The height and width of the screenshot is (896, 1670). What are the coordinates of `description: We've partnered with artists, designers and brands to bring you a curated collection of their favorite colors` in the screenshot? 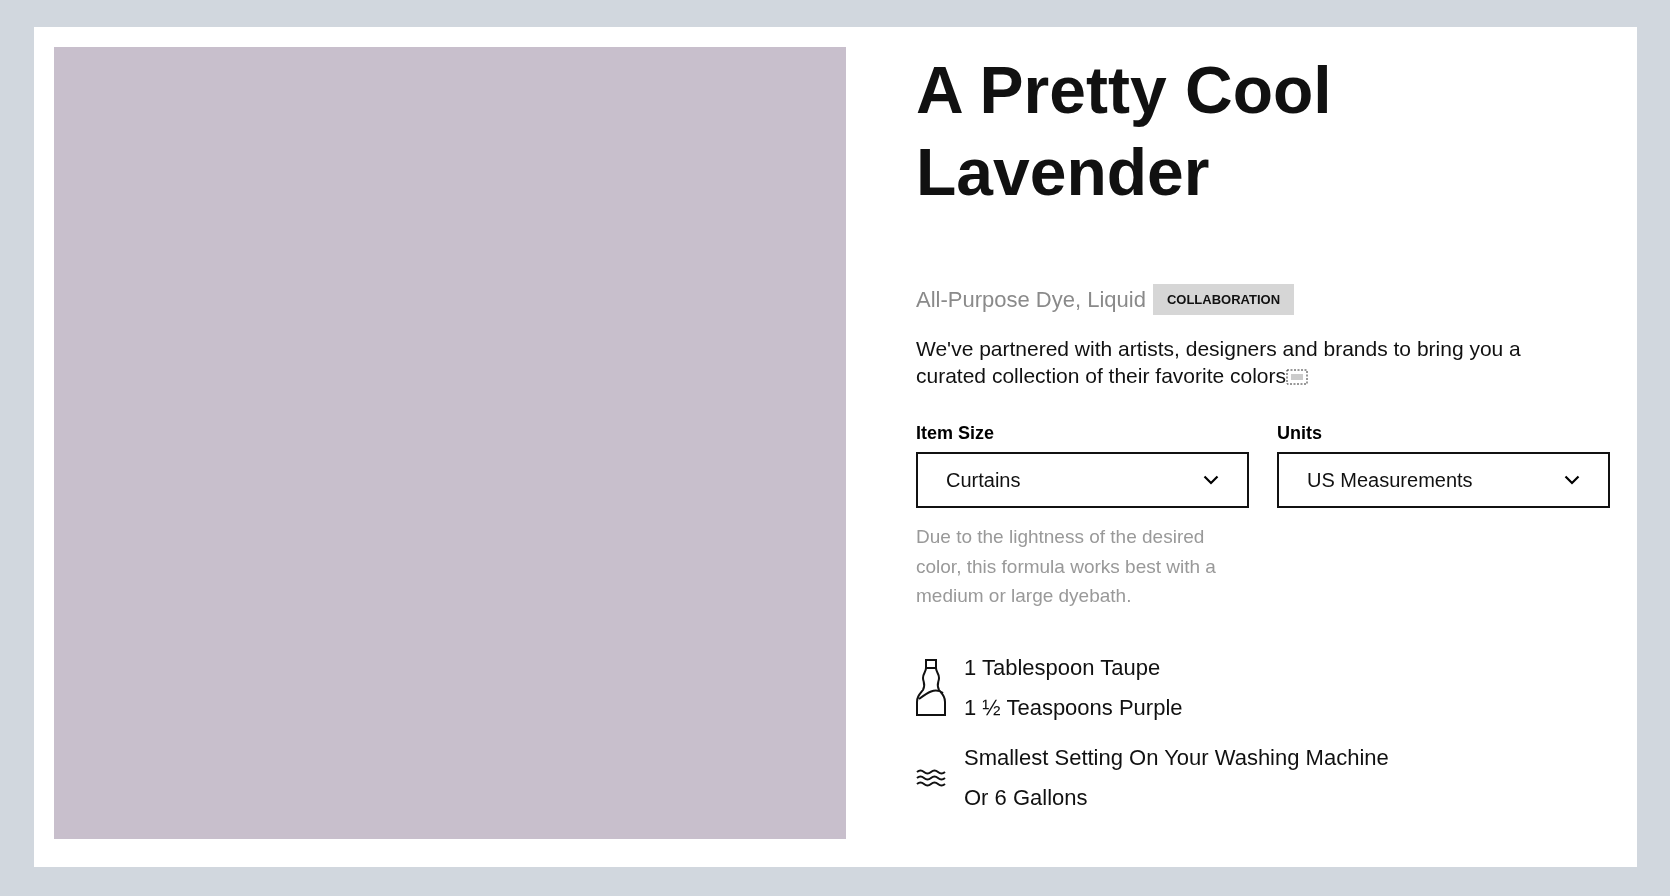 It's located at (1219, 362).